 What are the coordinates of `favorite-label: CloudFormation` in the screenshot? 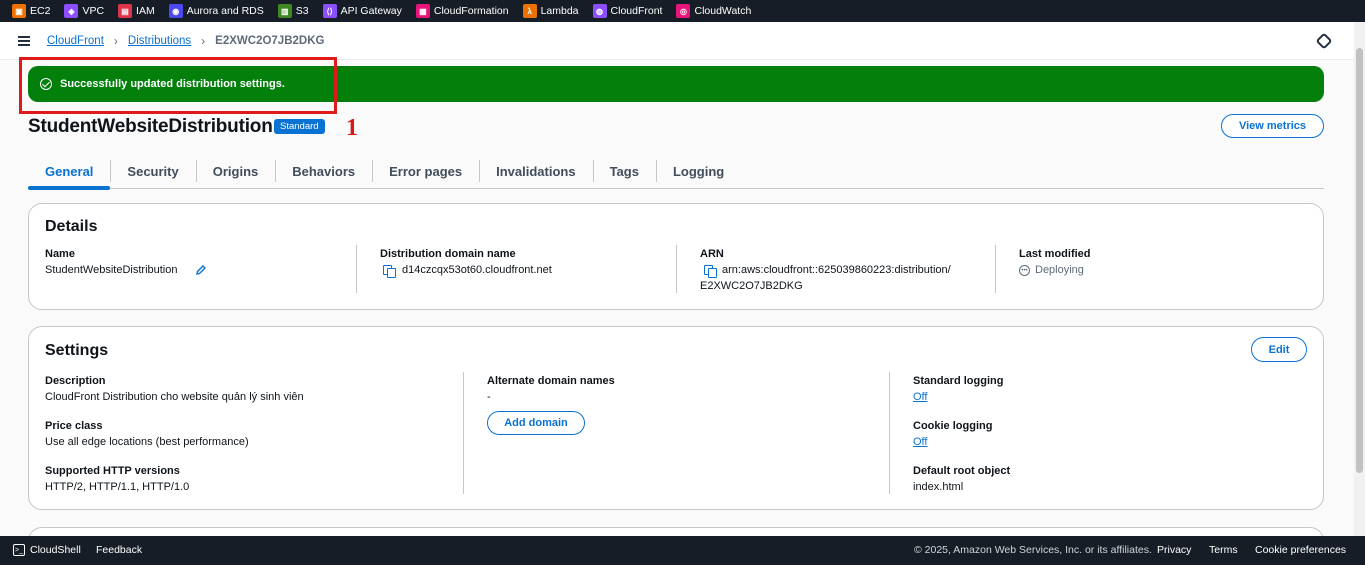 It's located at (471, 11).